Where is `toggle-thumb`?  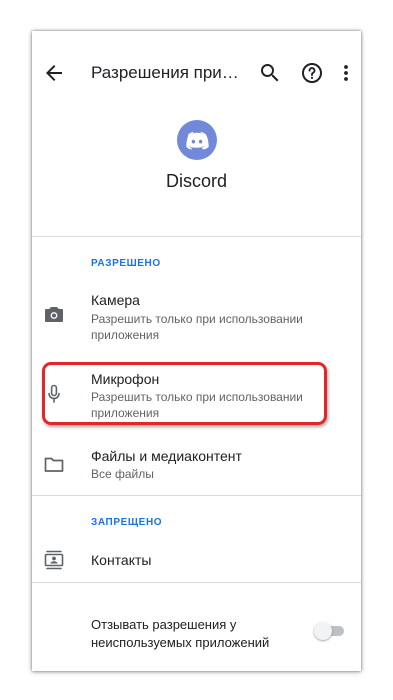 toggle-thumb is located at coordinates (323, 631).